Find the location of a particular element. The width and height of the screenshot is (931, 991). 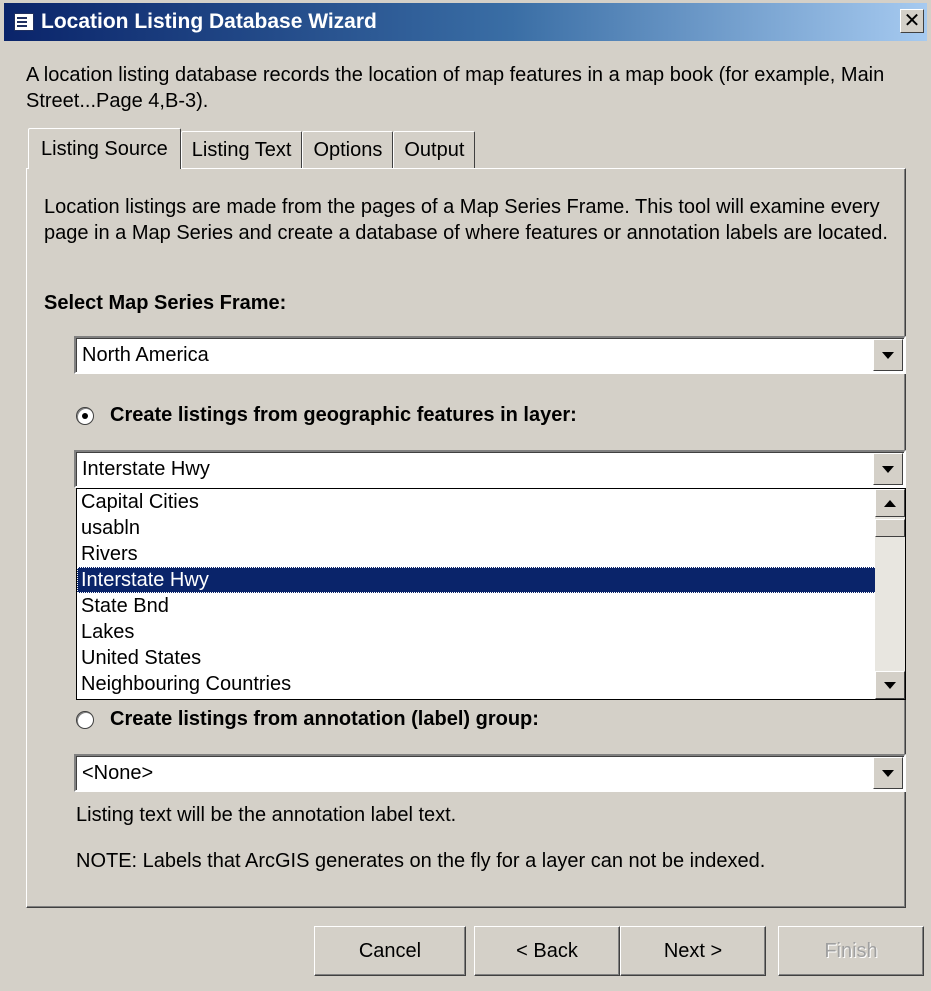

app-icon is located at coordinates (24, 22).